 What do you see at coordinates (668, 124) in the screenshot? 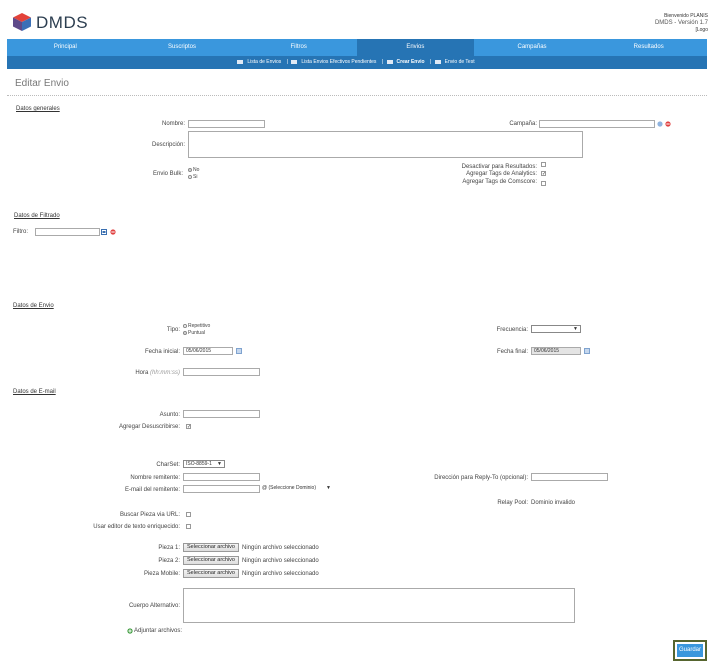
I see `clear-icon` at bounding box center [668, 124].